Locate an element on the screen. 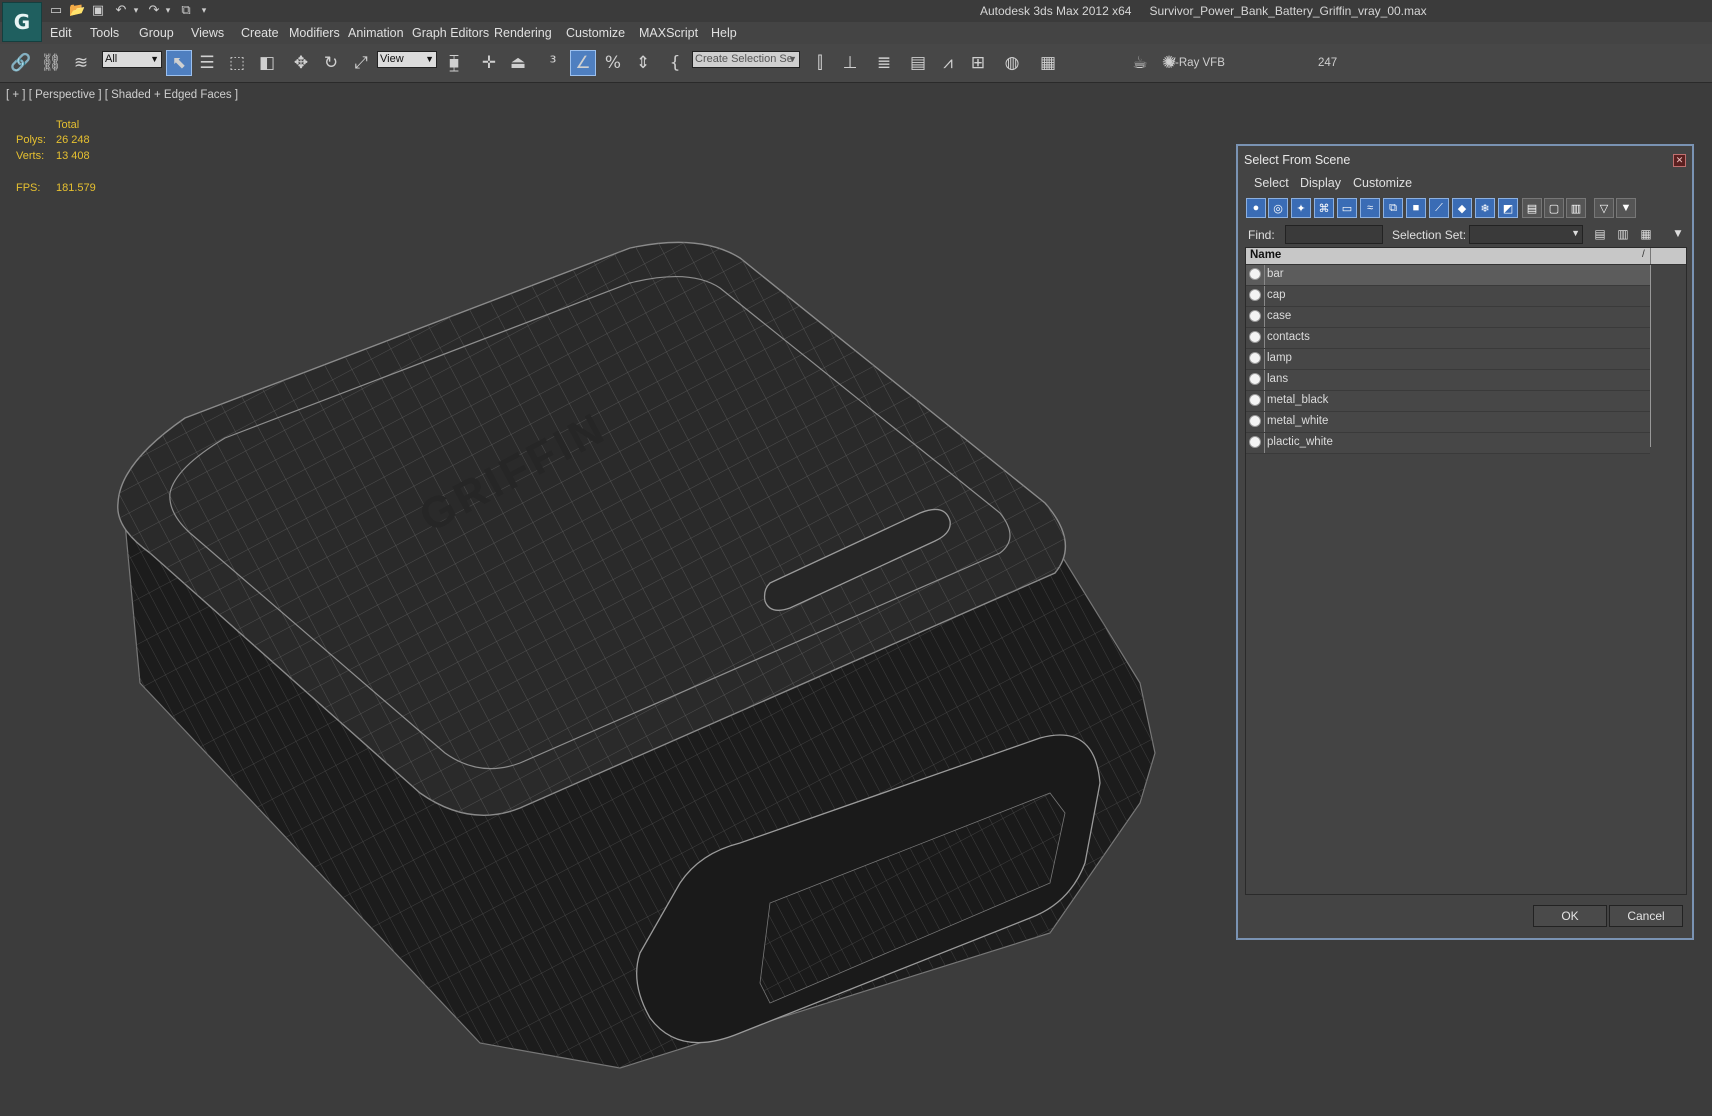 The image size is (1712, 1116). select-manipulate-icon: ✛ is located at coordinates (489, 63).